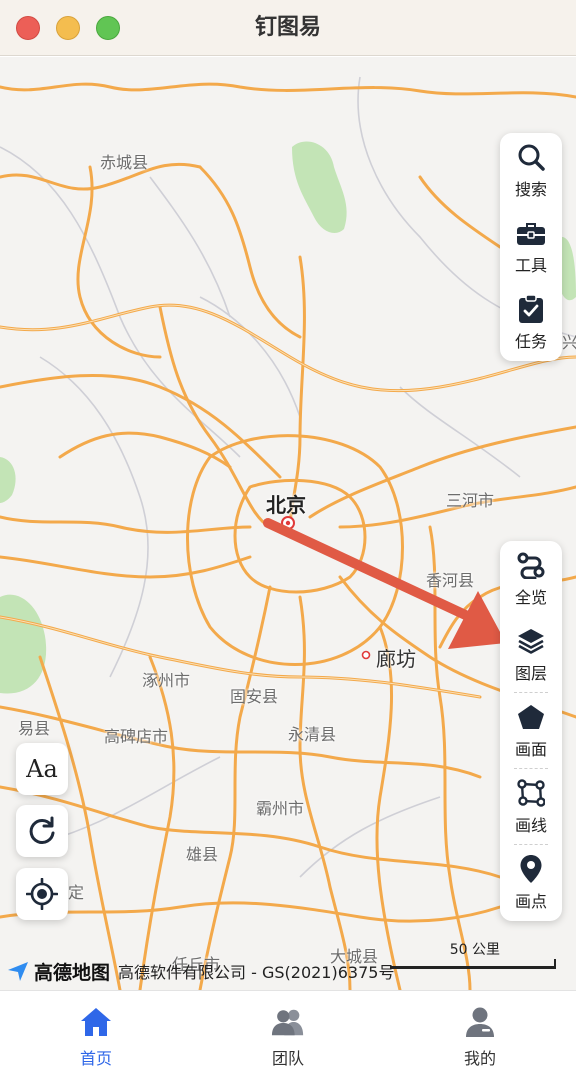  I want to click on window-title: 钉图易, so click(287, 27).